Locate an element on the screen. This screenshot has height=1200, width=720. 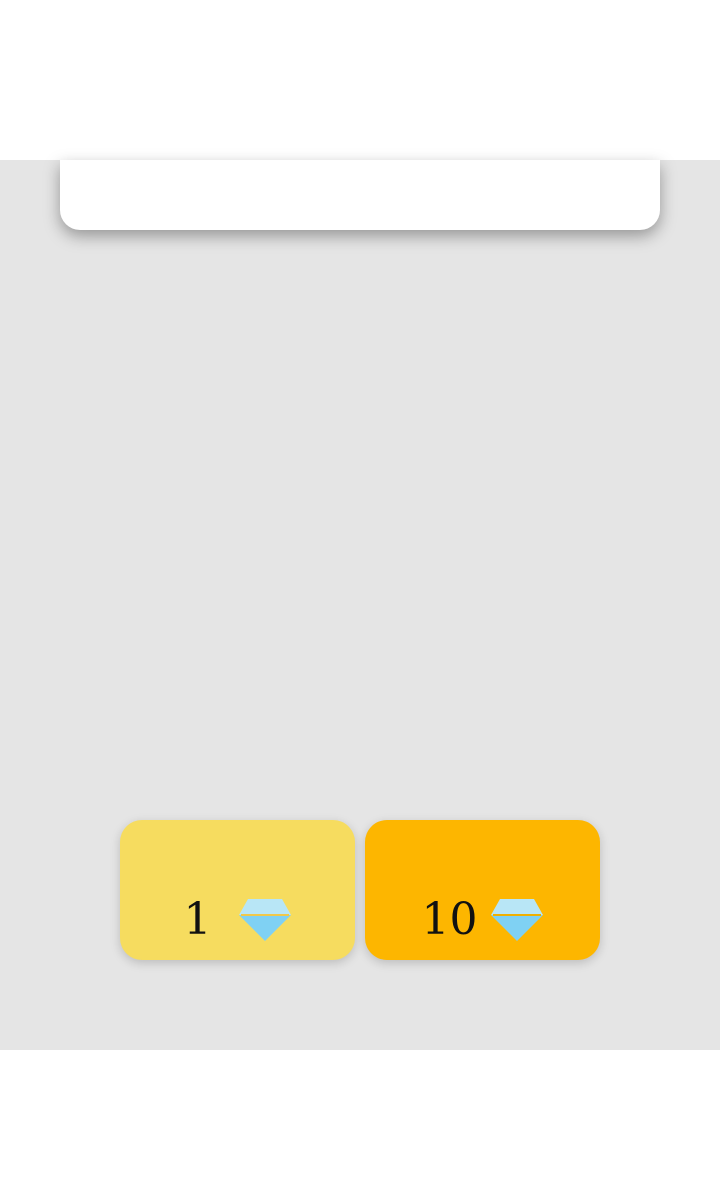
buy-ten-button: 10 is located at coordinates (482, 890).